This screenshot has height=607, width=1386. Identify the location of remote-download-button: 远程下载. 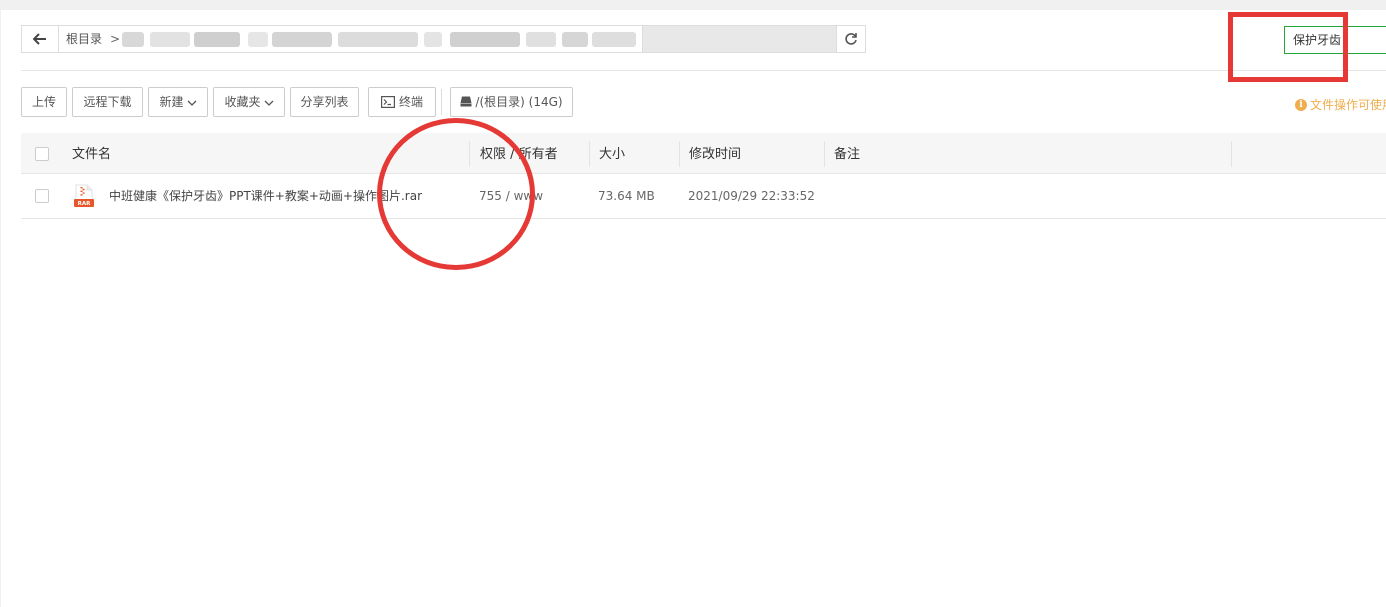
(107, 102).